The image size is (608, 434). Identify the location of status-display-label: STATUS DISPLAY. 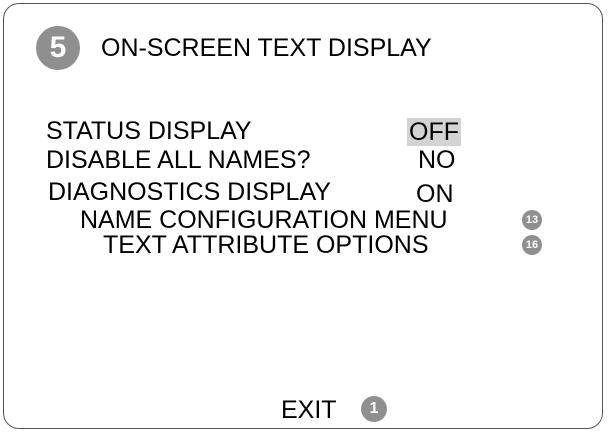
(149, 131).